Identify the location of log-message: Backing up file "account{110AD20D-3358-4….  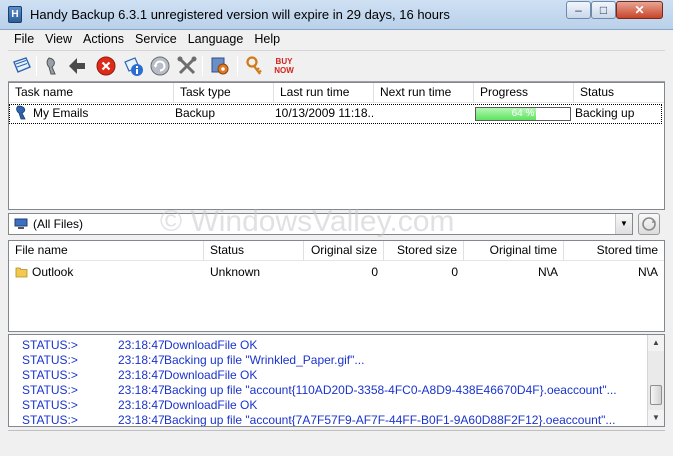
(390, 390).